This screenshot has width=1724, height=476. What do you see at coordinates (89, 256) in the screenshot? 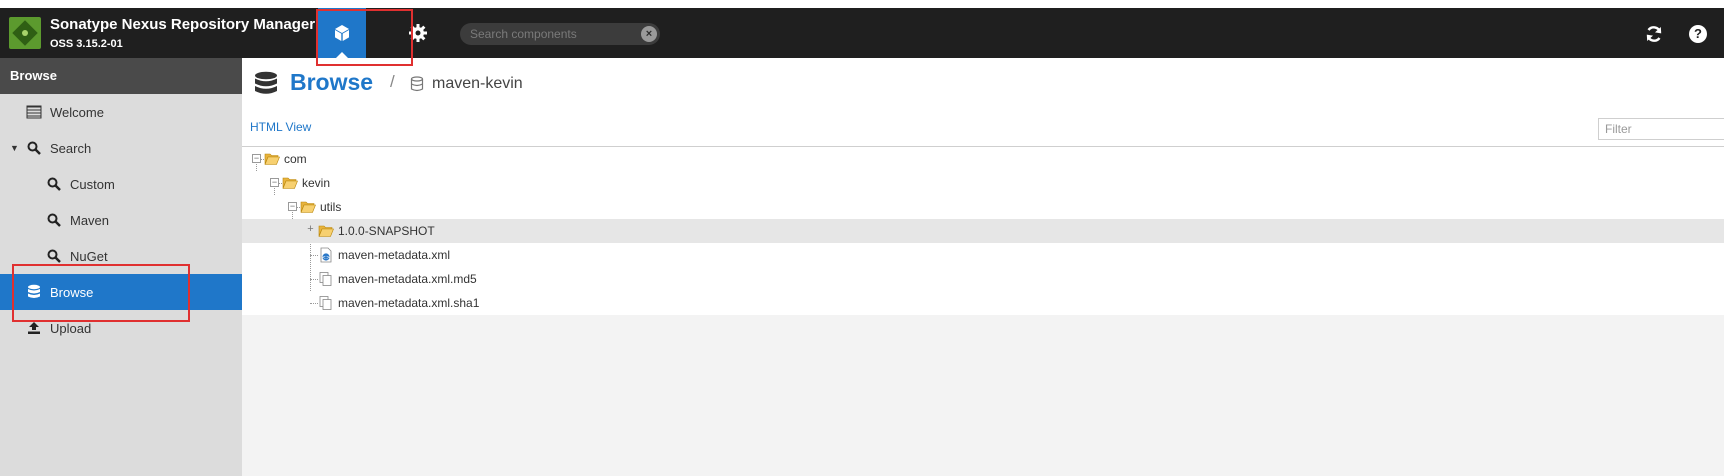
I see `sidebar-item-label: NuGet` at bounding box center [89, 256].